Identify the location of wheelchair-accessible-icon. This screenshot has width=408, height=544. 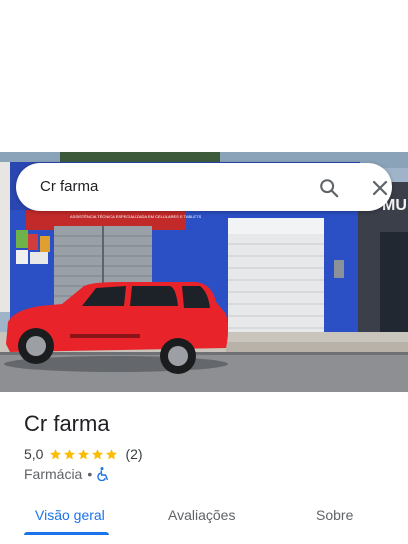
(103, 474).